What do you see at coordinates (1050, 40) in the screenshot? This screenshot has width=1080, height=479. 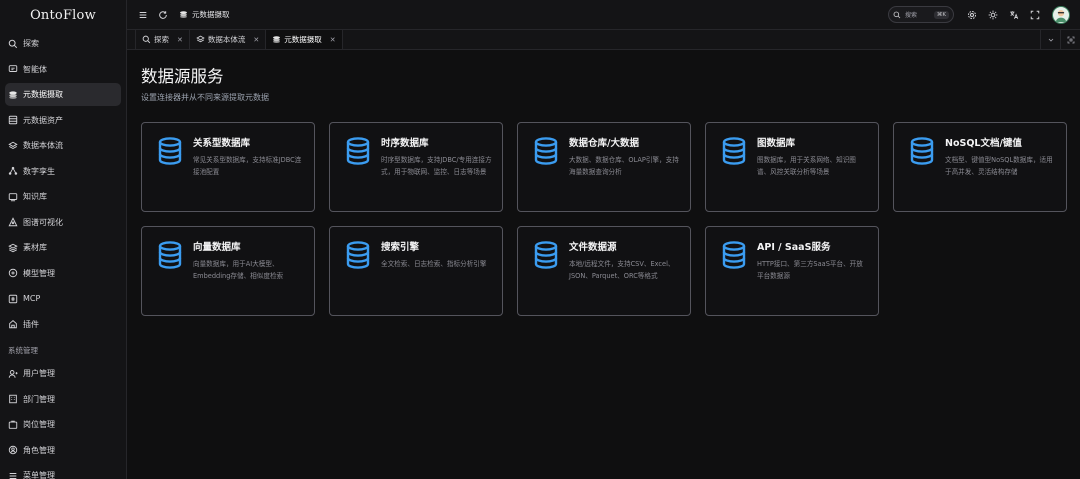 I see `tabs-dropdown-button` at bounding box center [1050, 40].